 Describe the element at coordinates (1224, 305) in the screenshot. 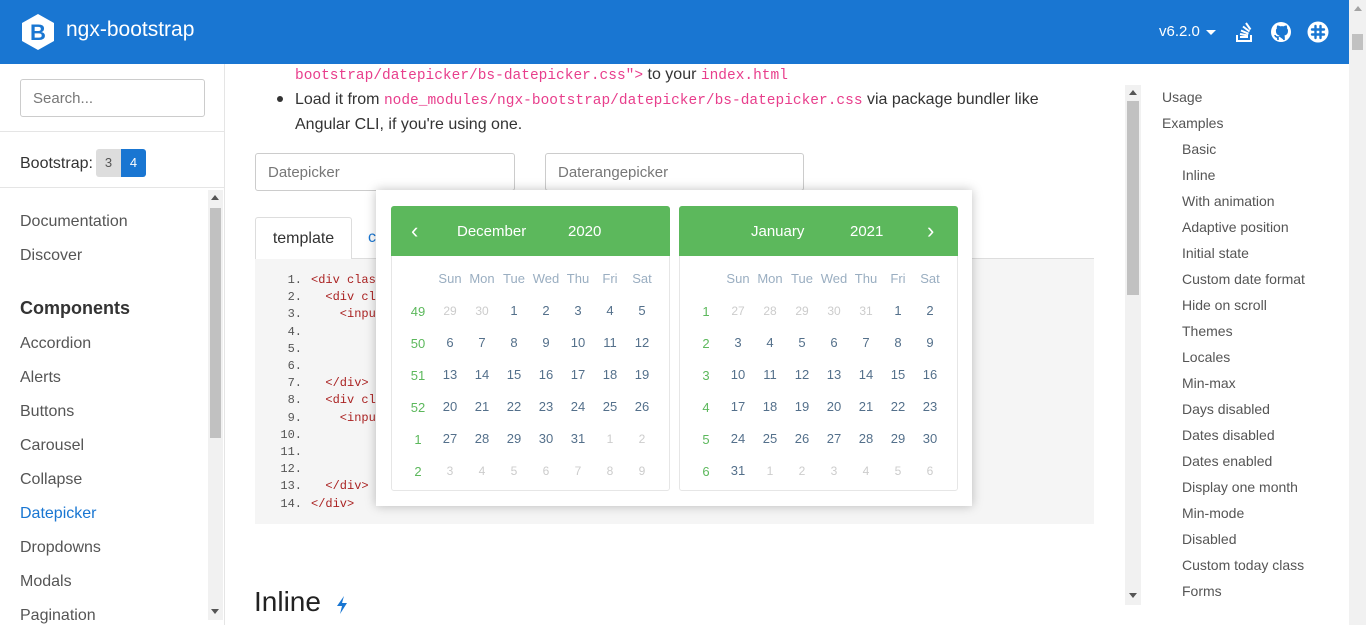

I see `toc-item-hide-on-scroll: Hide on scroll` at that location.